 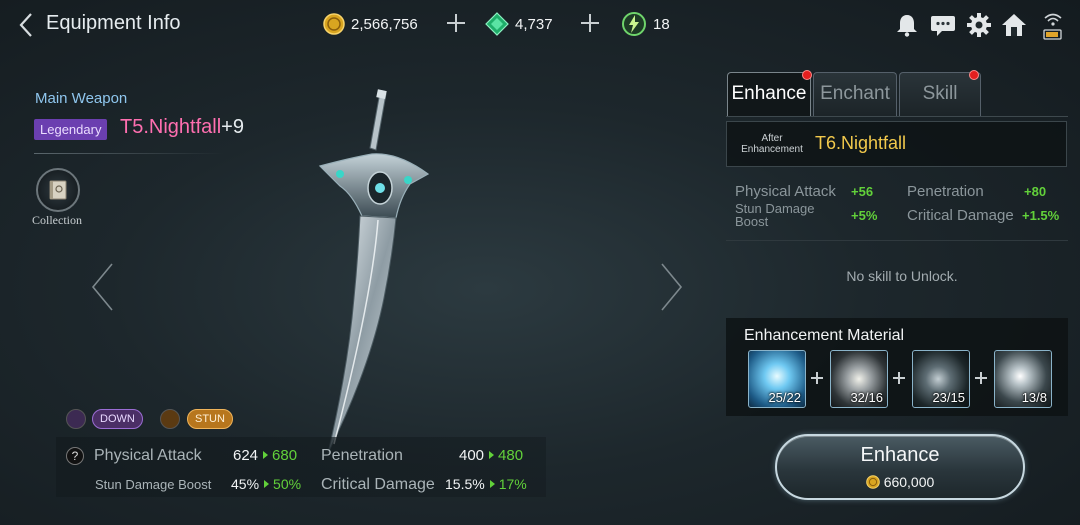 What do you see at coordinates (902, 276) in the screenshot?
I see `skill-unlock-message: No skill to Unlock.` at bounding box center [902, 276].